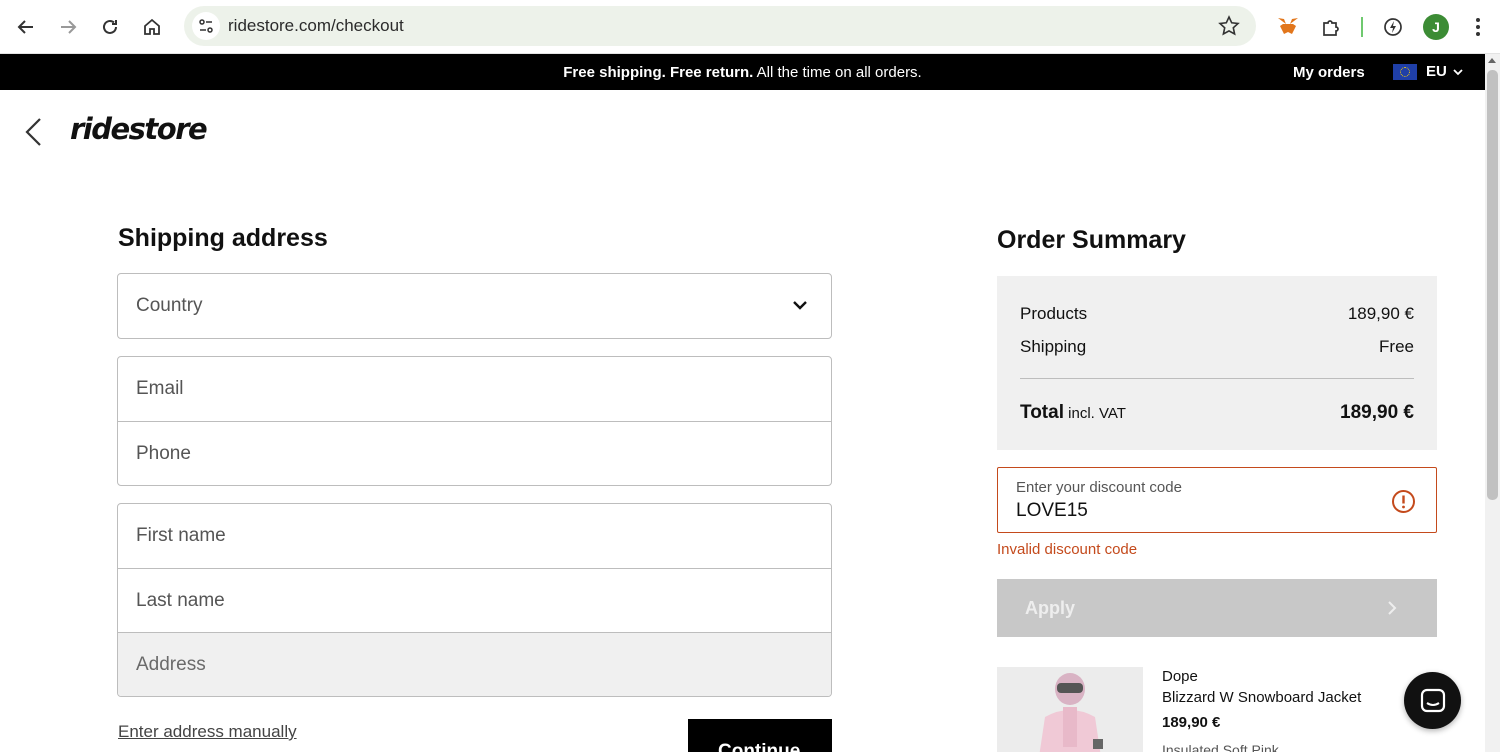 Image resolution: width=1500 pixels, height=752 pixels. I want to click on total-label: Total incl. VAT, so click(1073, 413).